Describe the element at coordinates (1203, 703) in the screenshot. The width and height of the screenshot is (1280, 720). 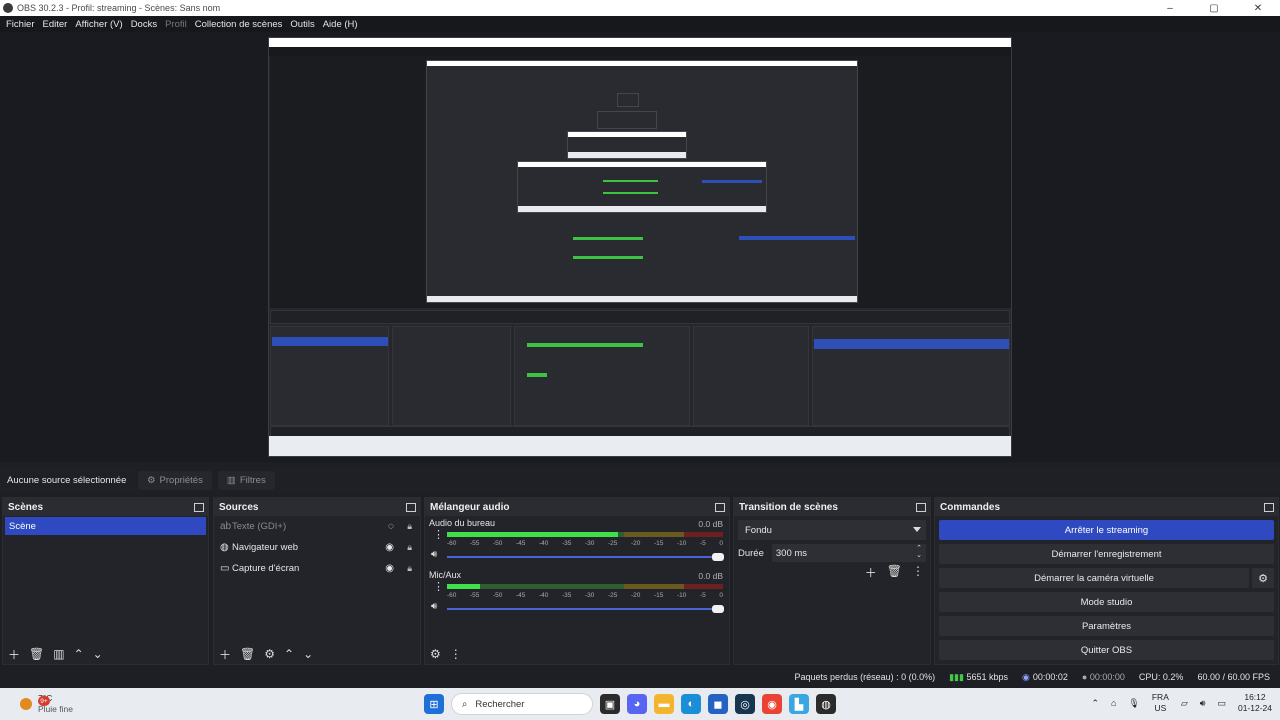
I see `volume-icon: 🔊︎` at that location.